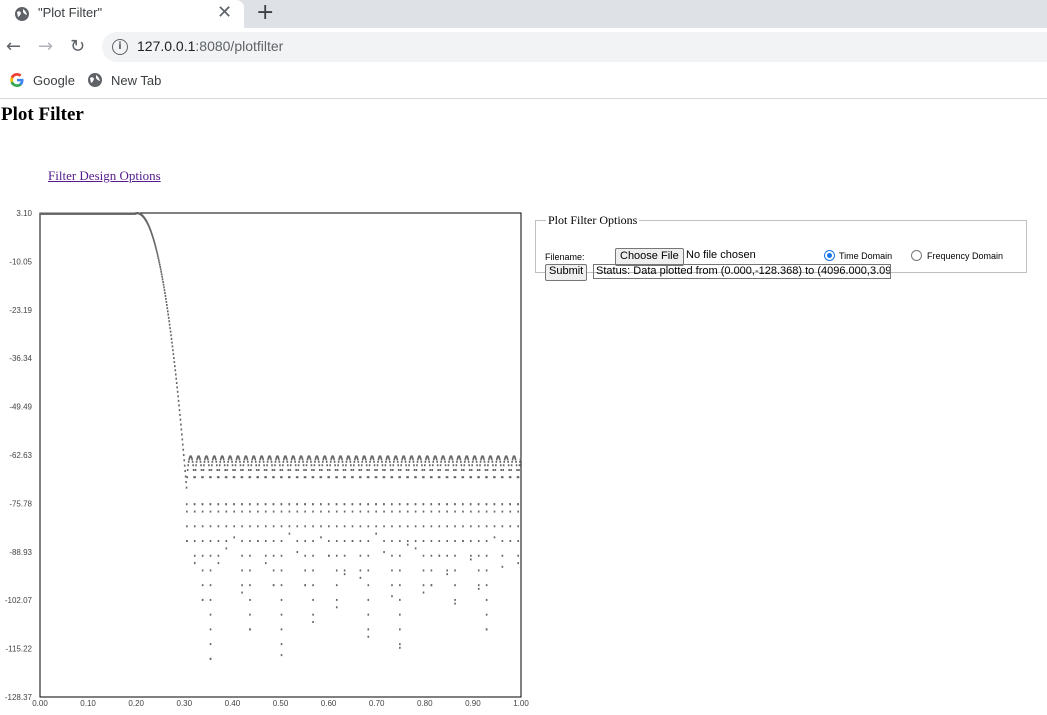  Describe the element at coordinates (265, 12) in the screenshot. I see `new-tab-icon: +` at that location.